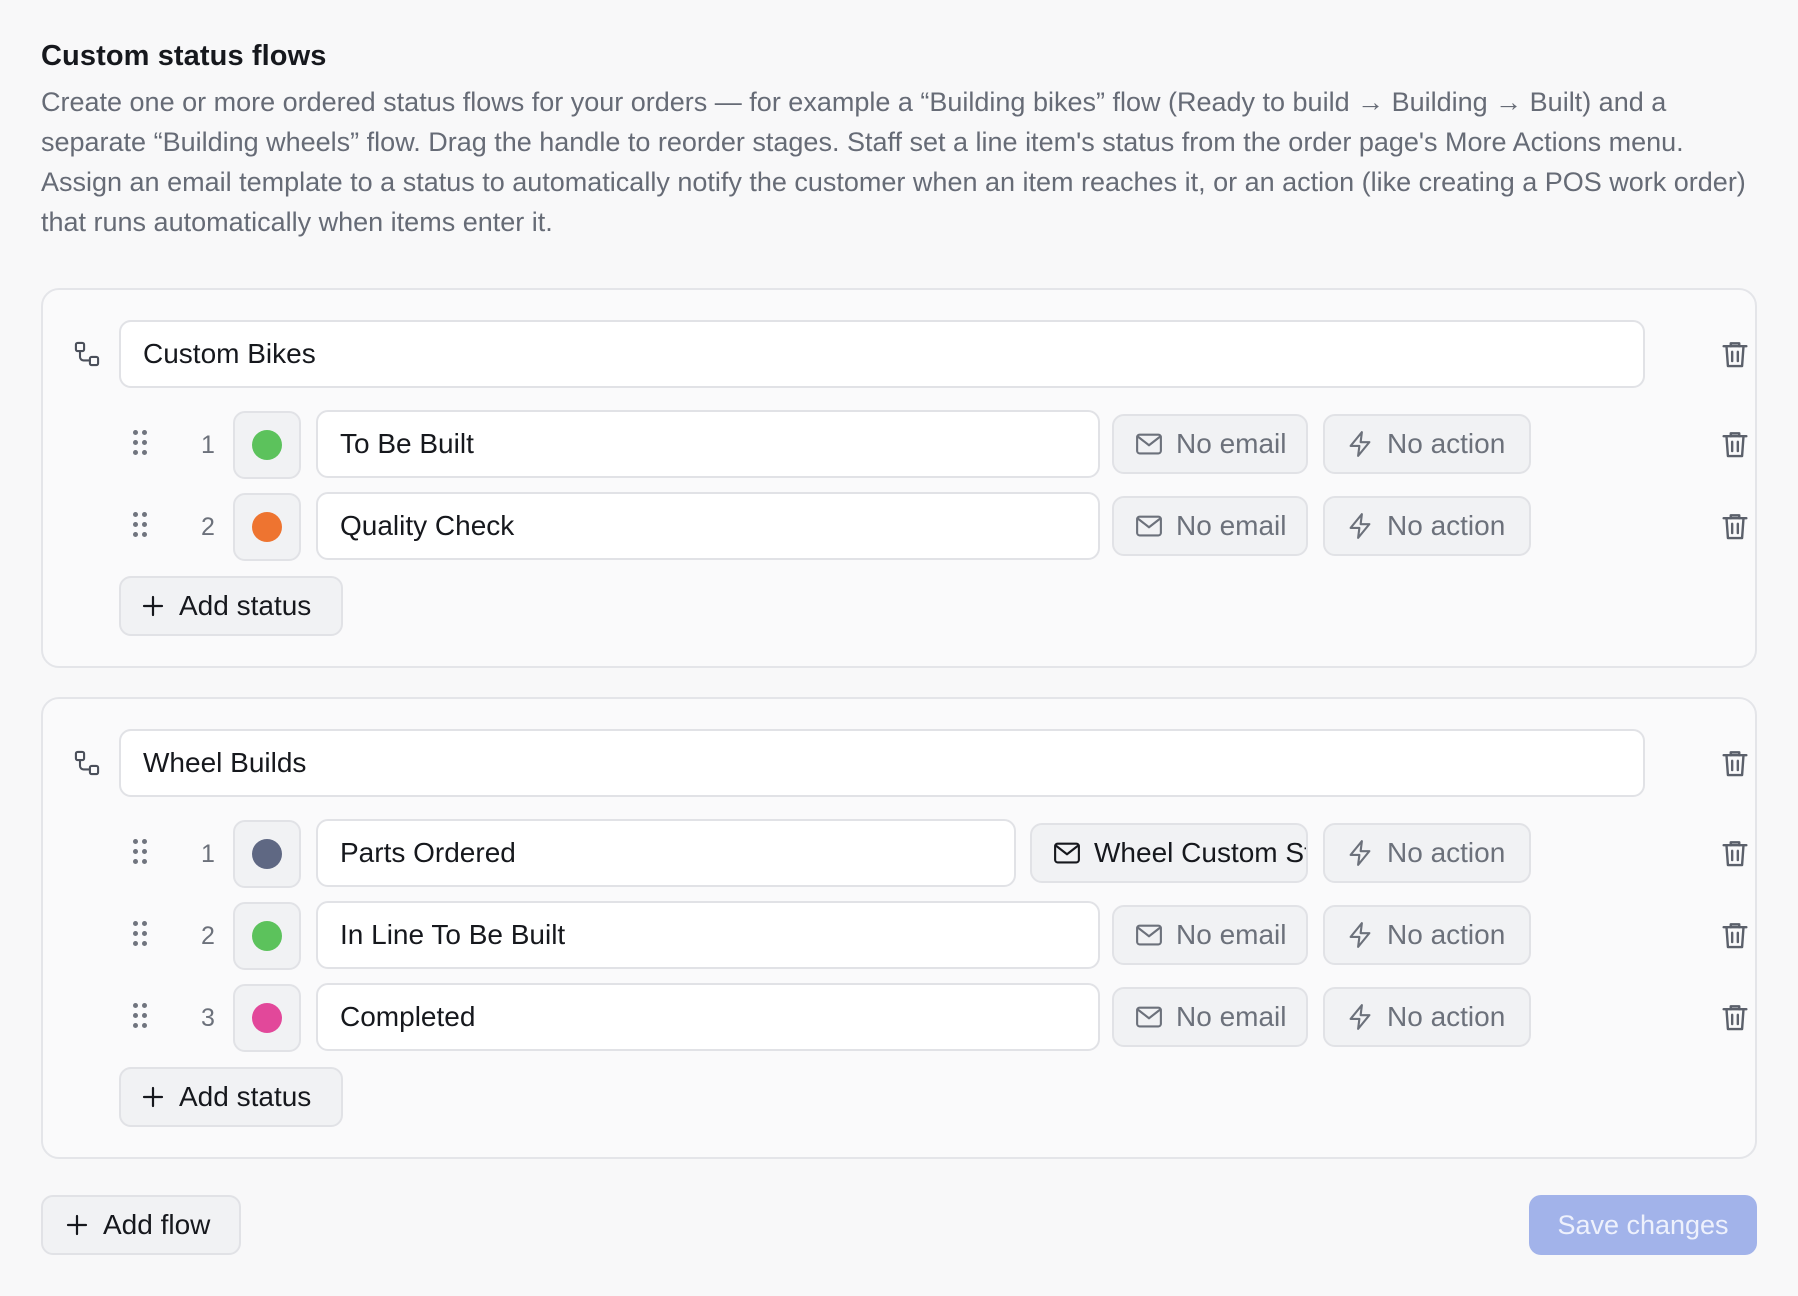 The image size is (1798, 1296). I want to click on status-row: 3 No email No action, so click(899, 1018).